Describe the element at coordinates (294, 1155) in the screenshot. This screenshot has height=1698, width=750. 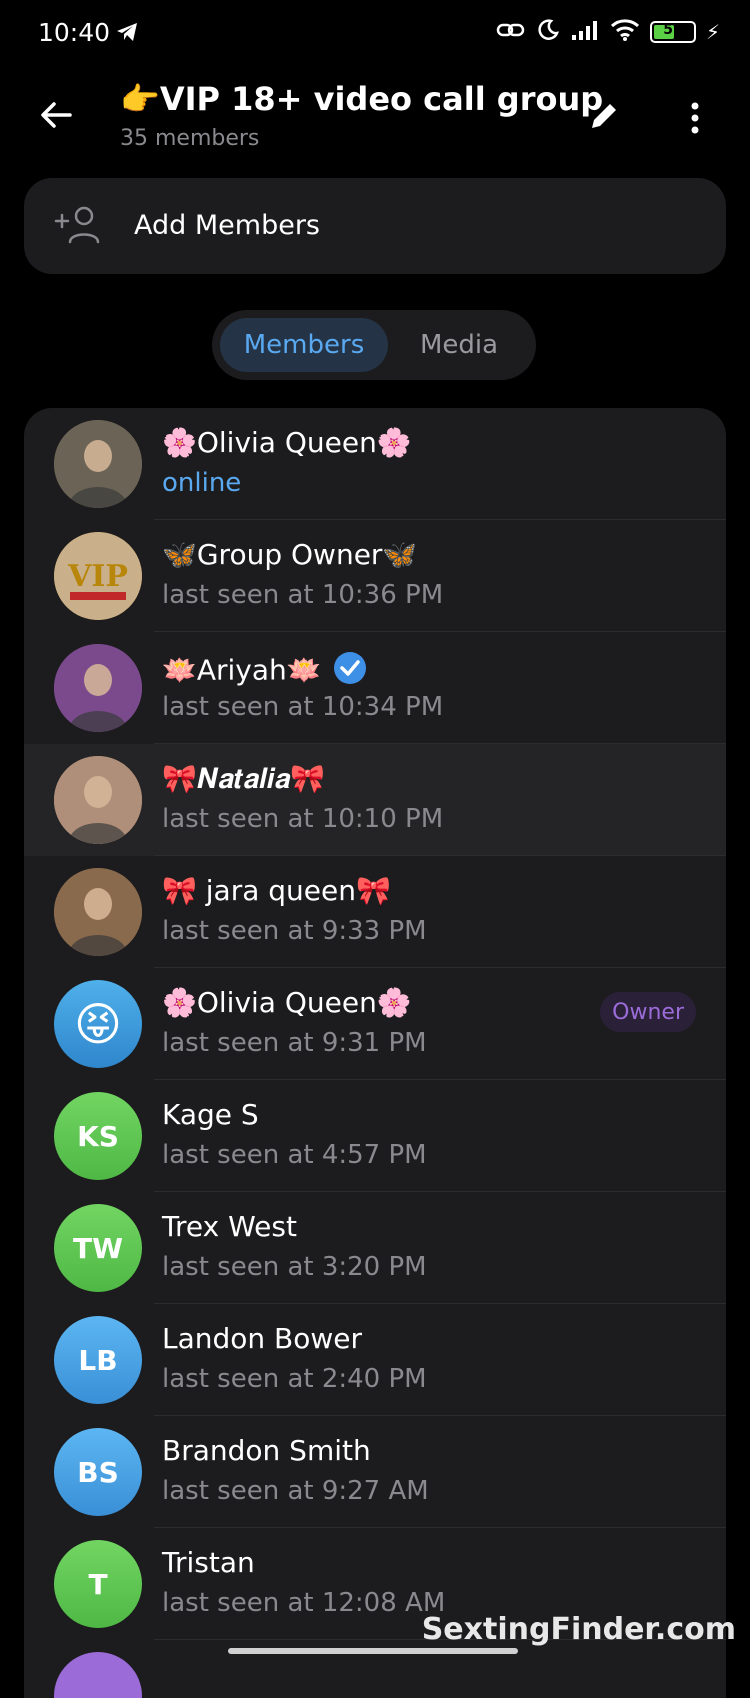
I see `member-status: last seen at 4:57 PM` at that location.